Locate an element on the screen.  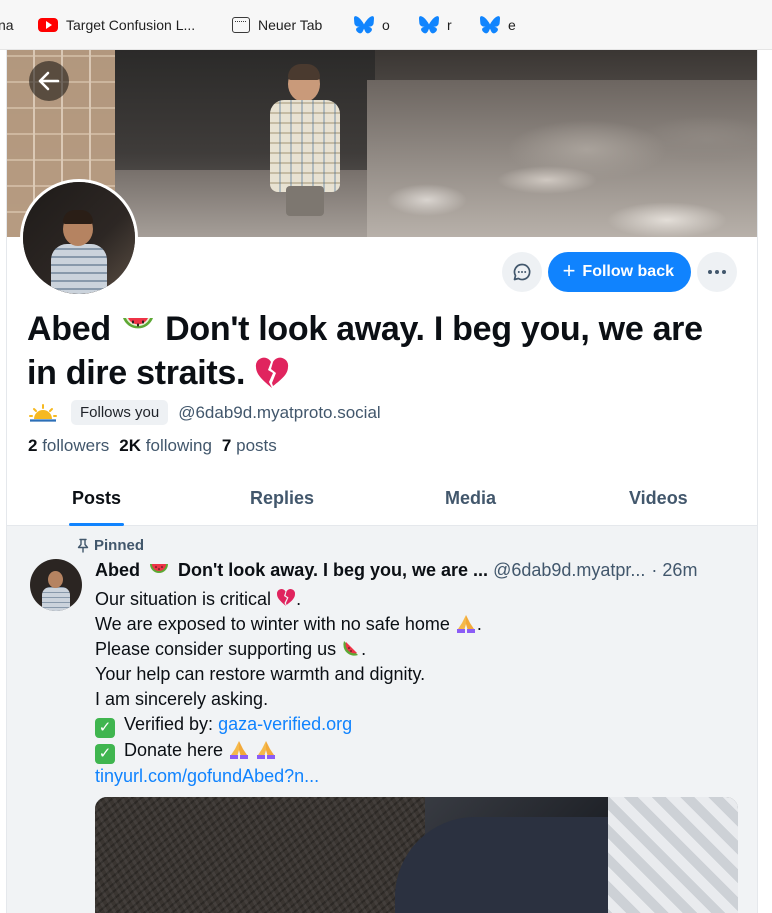
child-hair is located at coordinates (304, 72).